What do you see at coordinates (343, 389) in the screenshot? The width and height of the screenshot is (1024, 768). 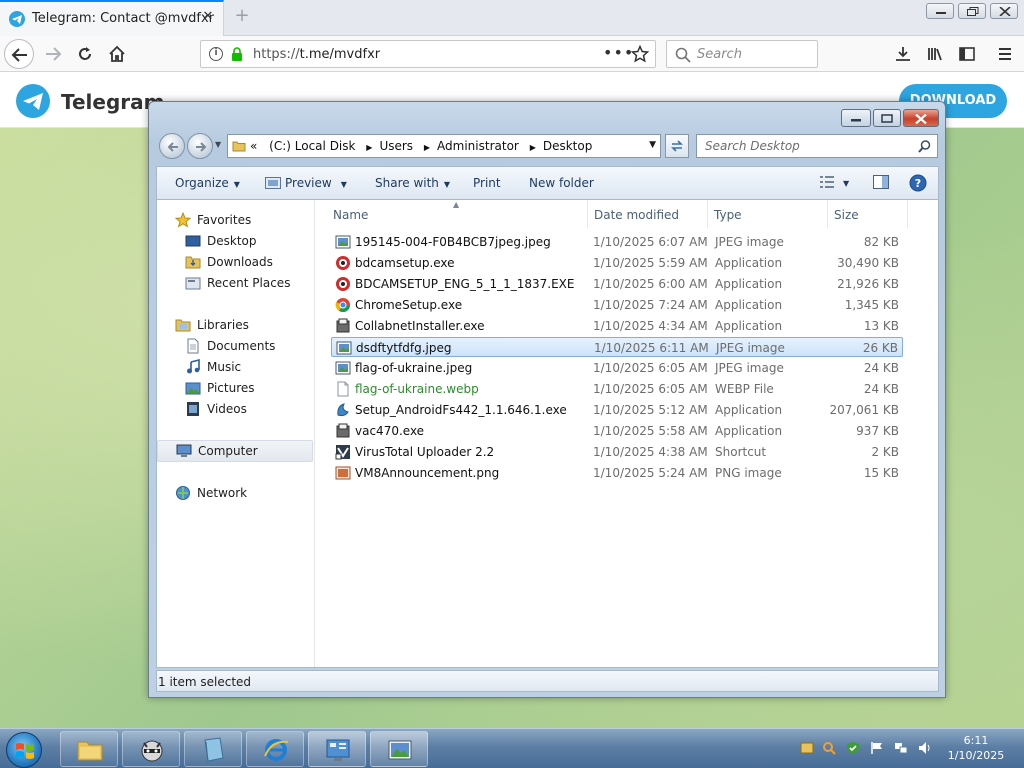 I see `file-icon` at bounding box center [343, 389].